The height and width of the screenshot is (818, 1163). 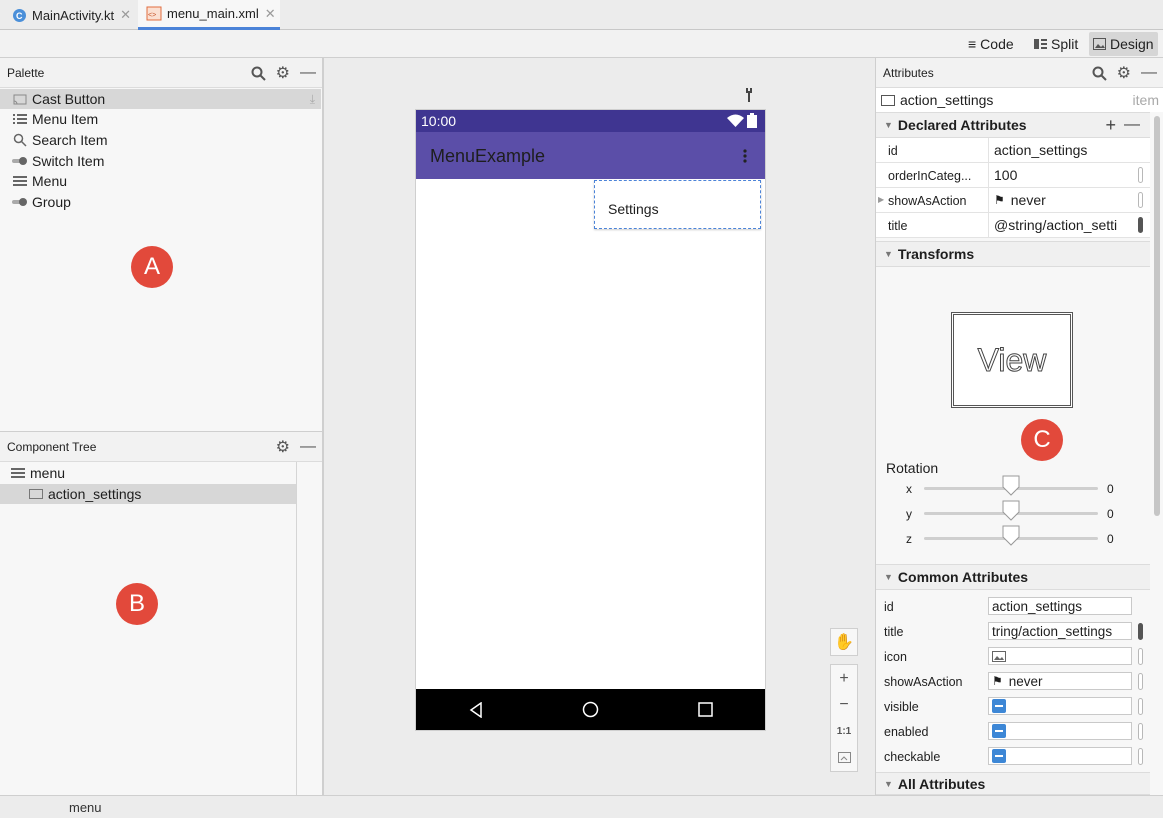 What do you see at coordinates (844, 642) in the screenshot?
I see `pan-button: ✋` at bounding box center [844, 642].